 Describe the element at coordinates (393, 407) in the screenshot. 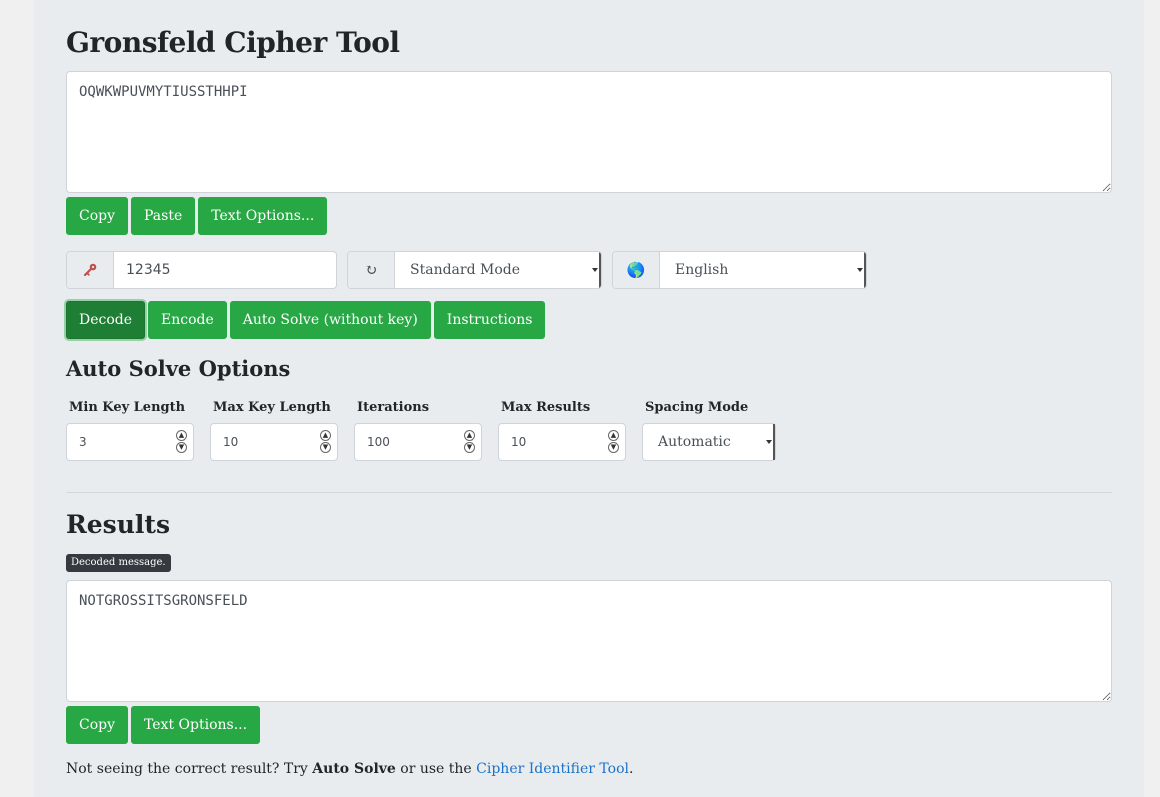

I see `iterations-label: Iterations` at that location.